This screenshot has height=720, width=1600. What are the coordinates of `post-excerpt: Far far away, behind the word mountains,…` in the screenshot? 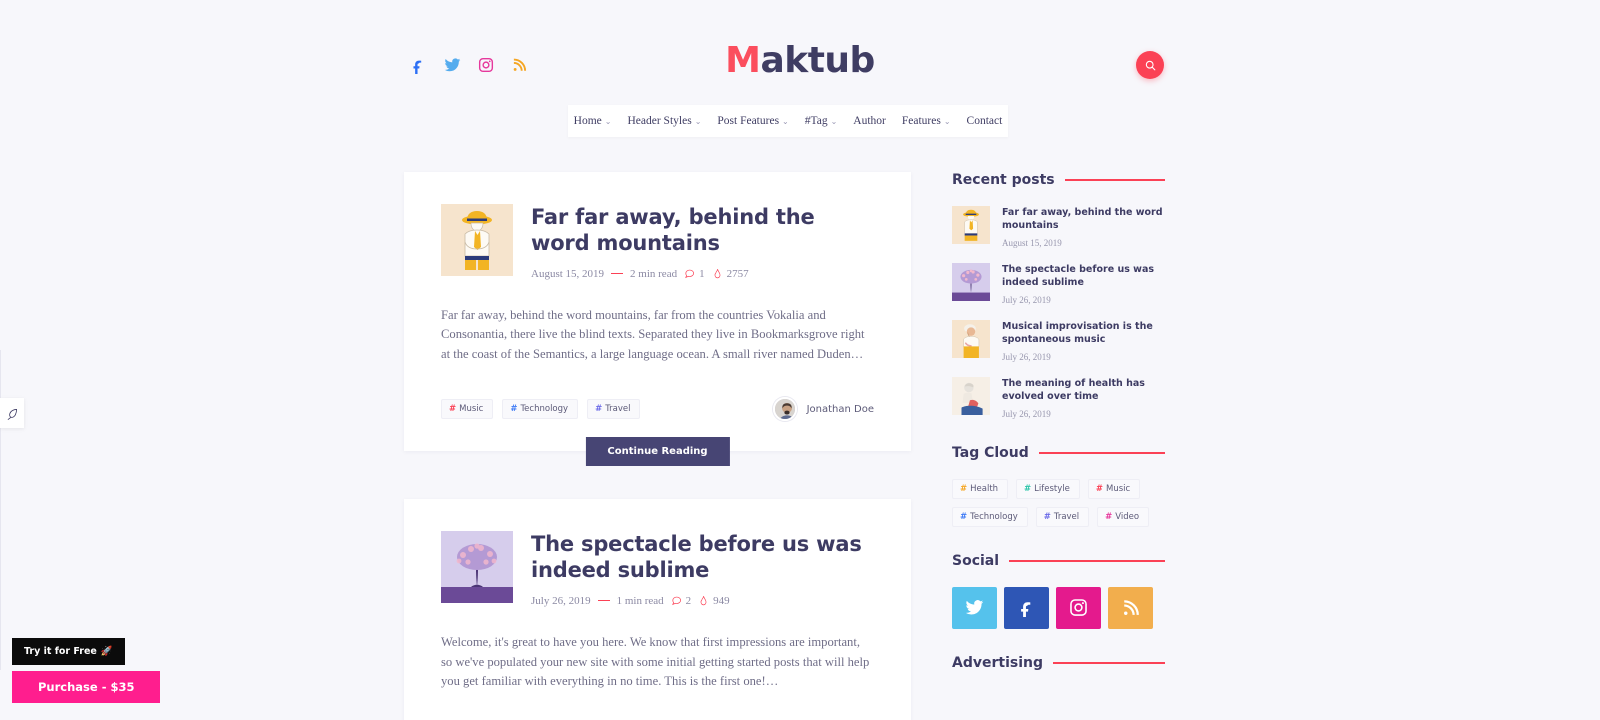 It's located at (653, 334).